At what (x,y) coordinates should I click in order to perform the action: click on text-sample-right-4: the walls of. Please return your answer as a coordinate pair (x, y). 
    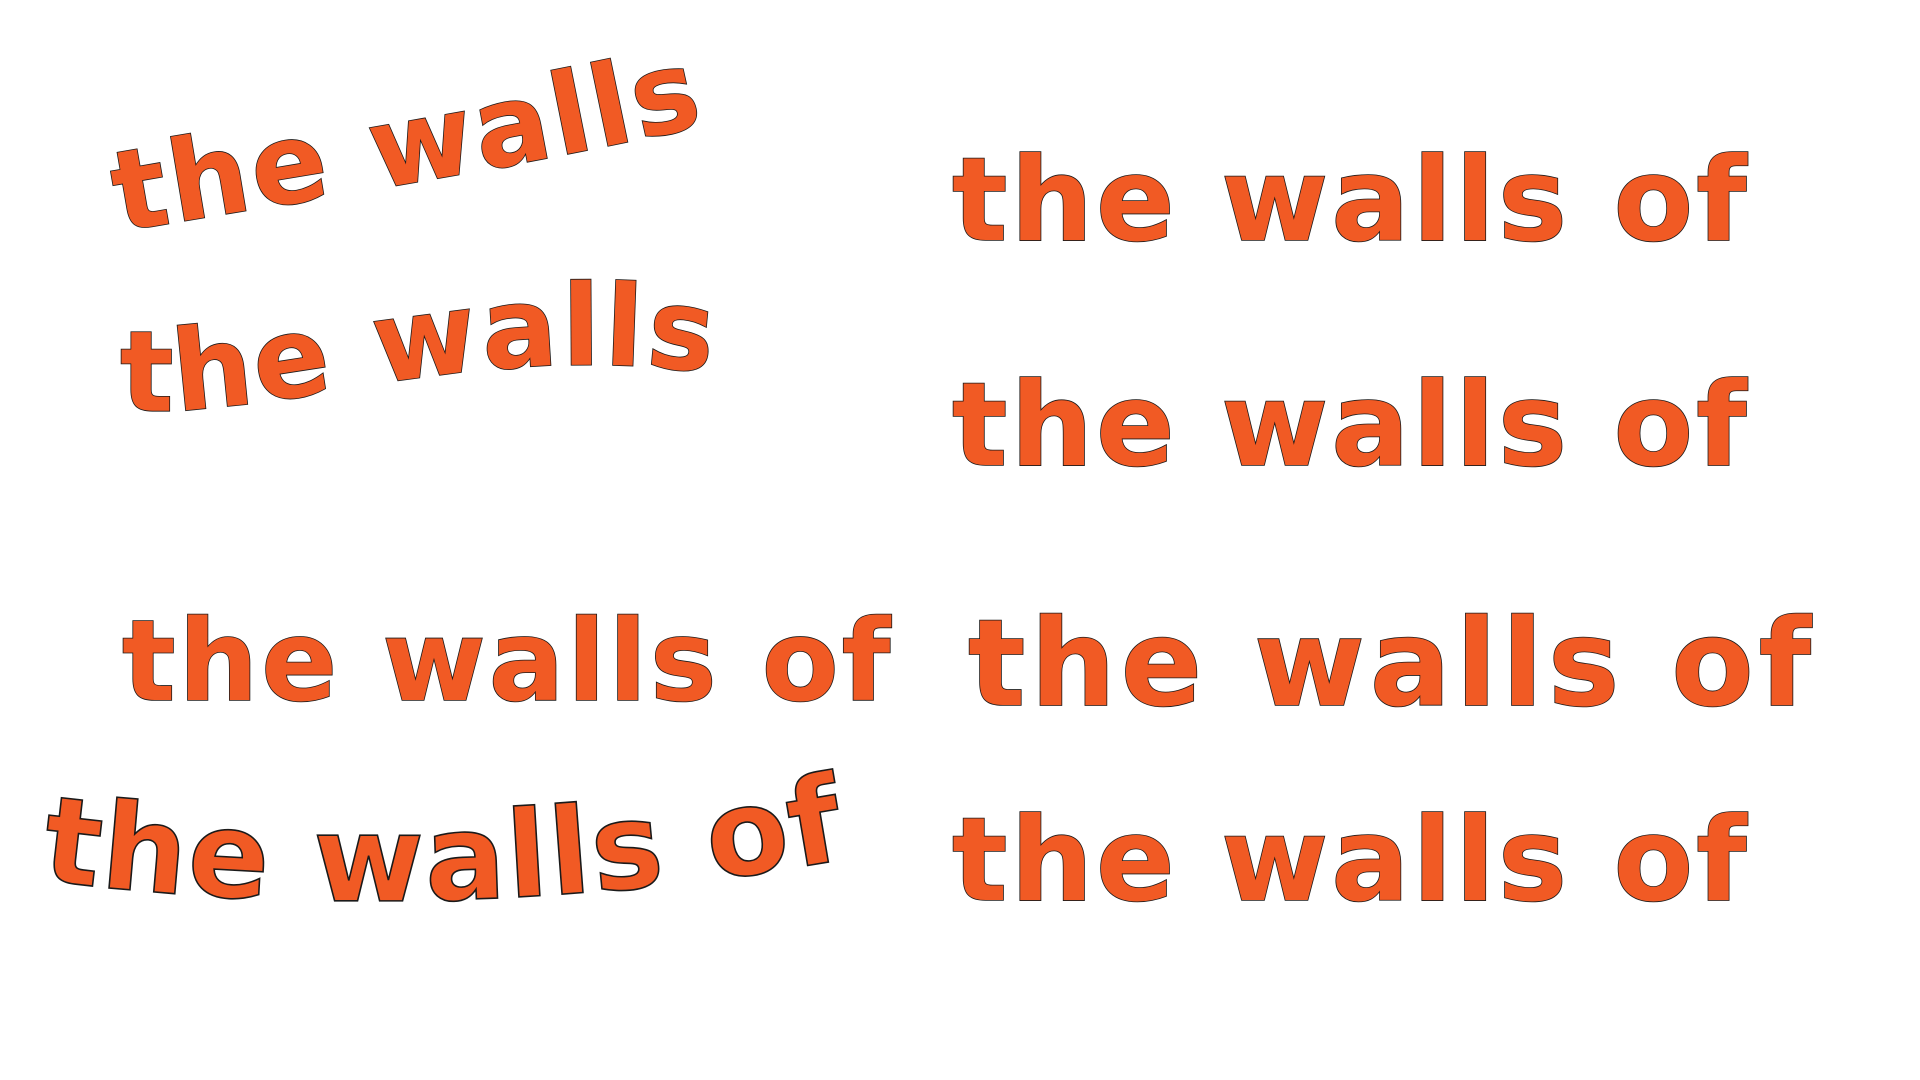
    Looking at the image, I should click on (1350, 860).